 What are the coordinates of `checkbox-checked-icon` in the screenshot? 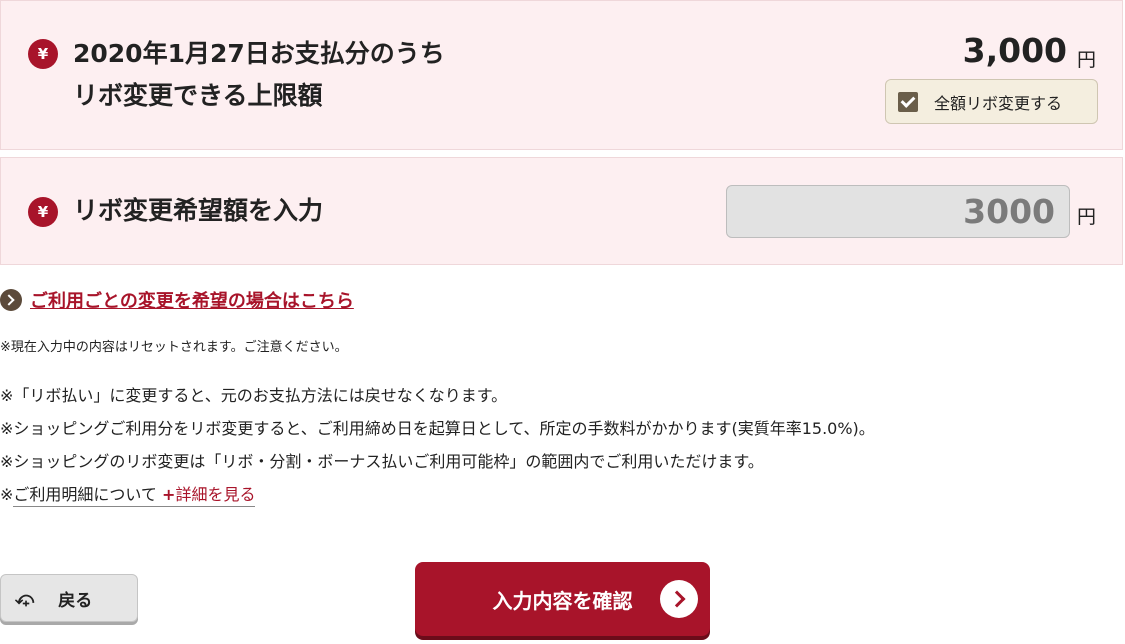 It's located at (908, 101).